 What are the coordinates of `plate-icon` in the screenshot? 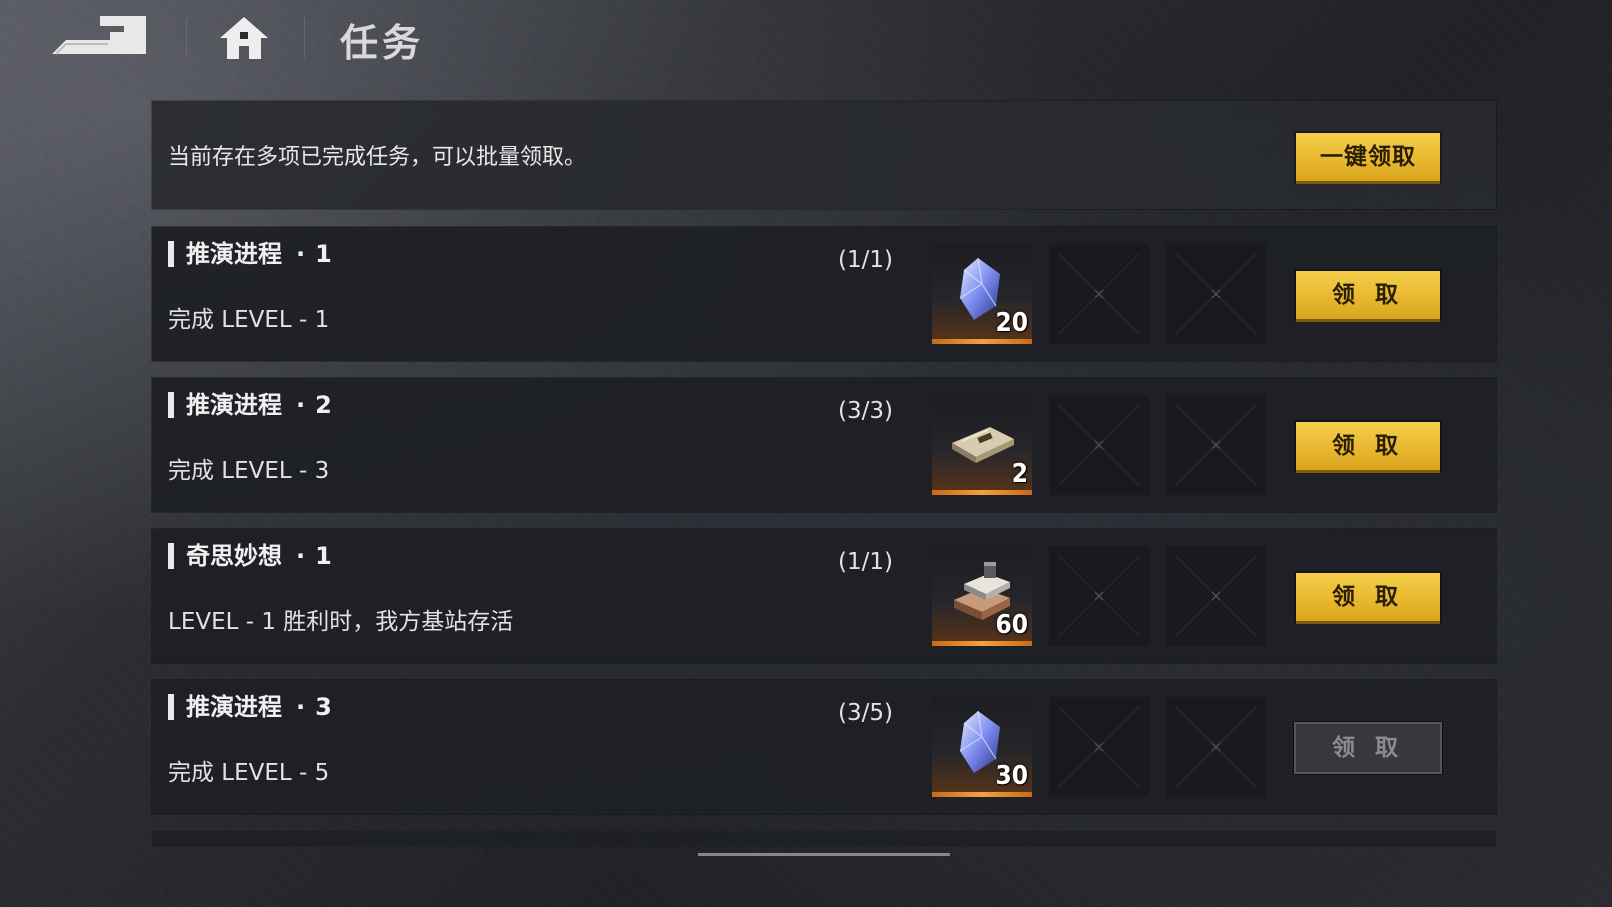 It's located at (983, 445).